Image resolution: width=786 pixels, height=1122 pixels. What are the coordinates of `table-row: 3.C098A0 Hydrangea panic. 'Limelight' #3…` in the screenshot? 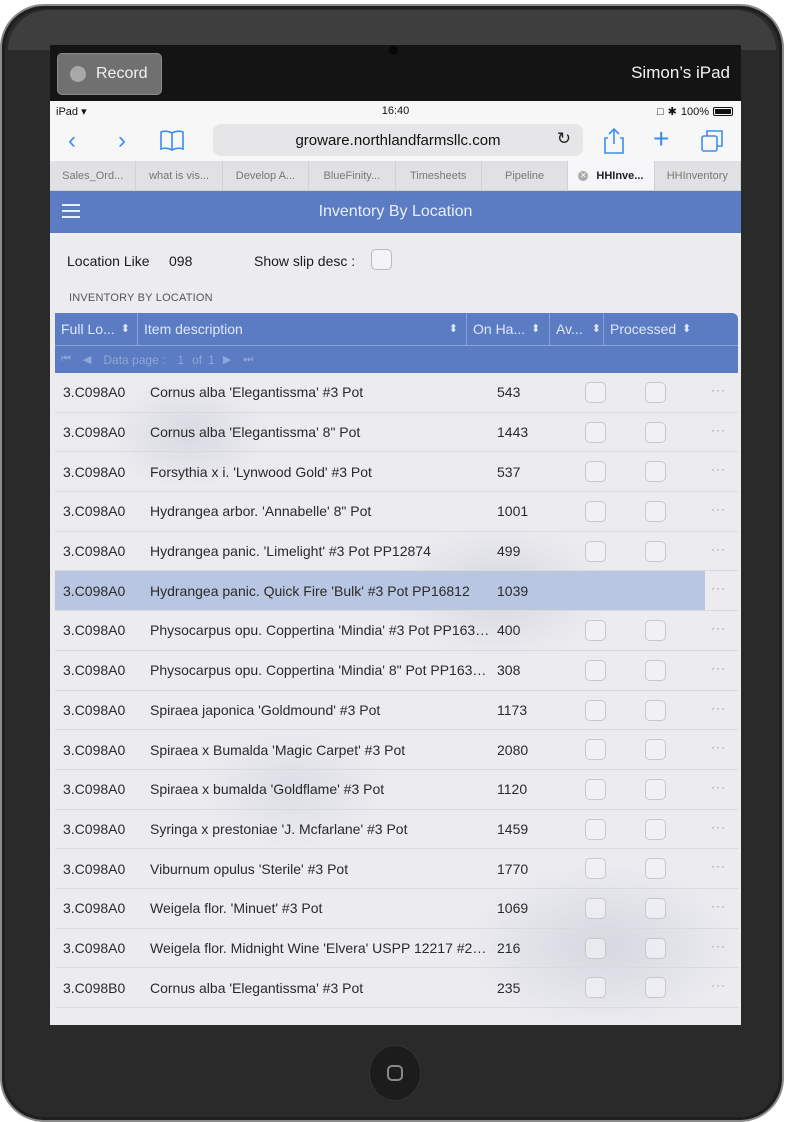 It's located at (396, 552).